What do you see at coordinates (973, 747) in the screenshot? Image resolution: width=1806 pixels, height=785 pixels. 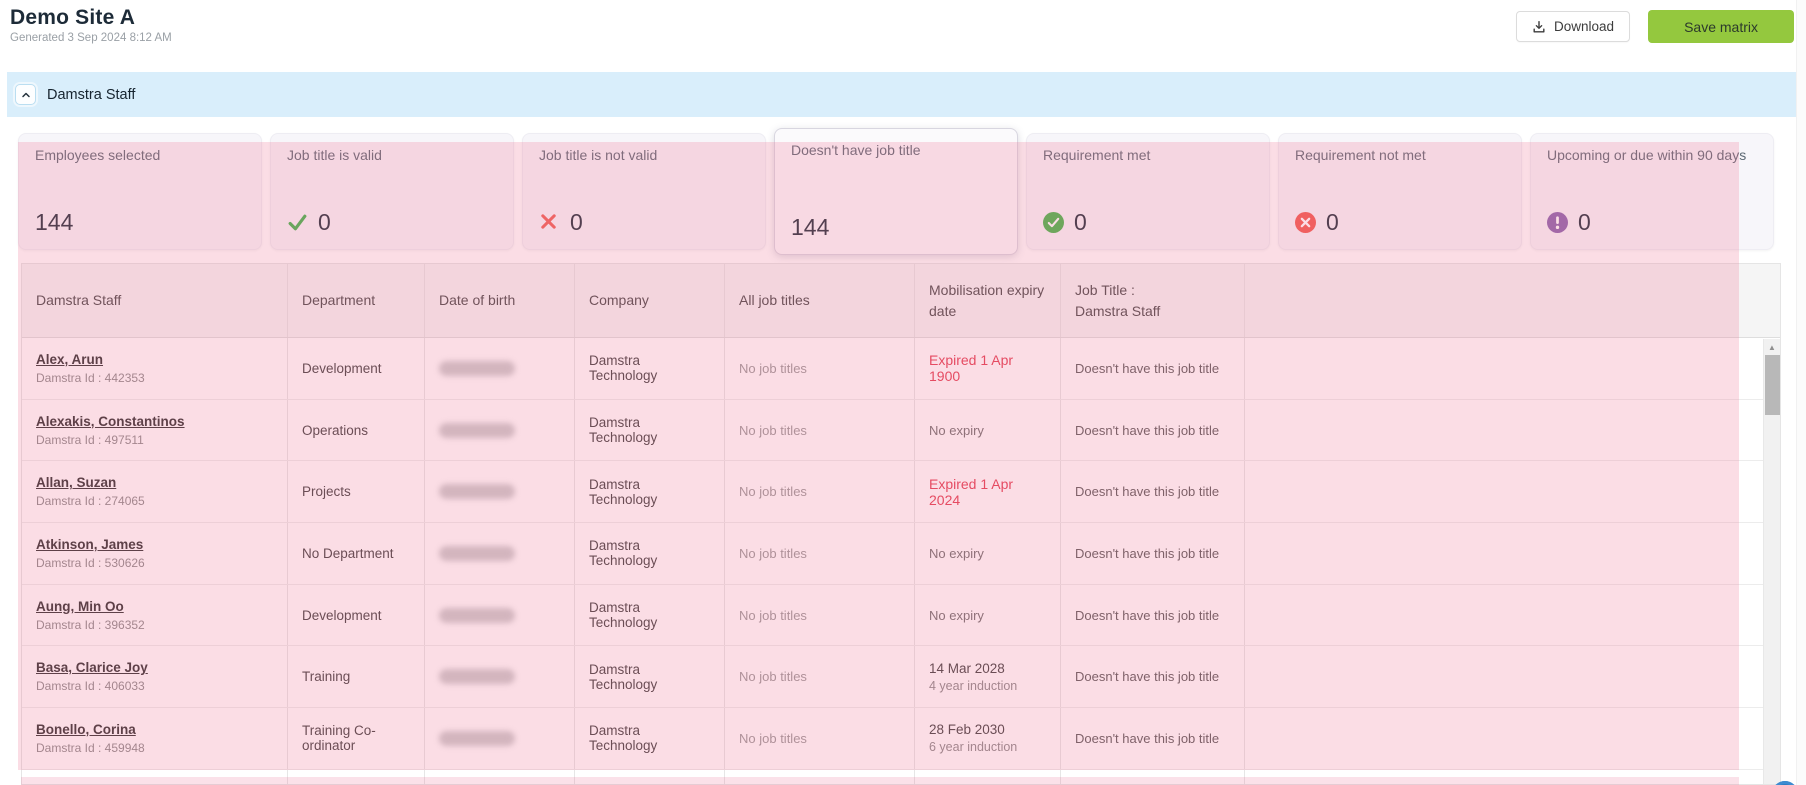 I see `expiry-note: 6 year induction` at bounding box center [973, 747].